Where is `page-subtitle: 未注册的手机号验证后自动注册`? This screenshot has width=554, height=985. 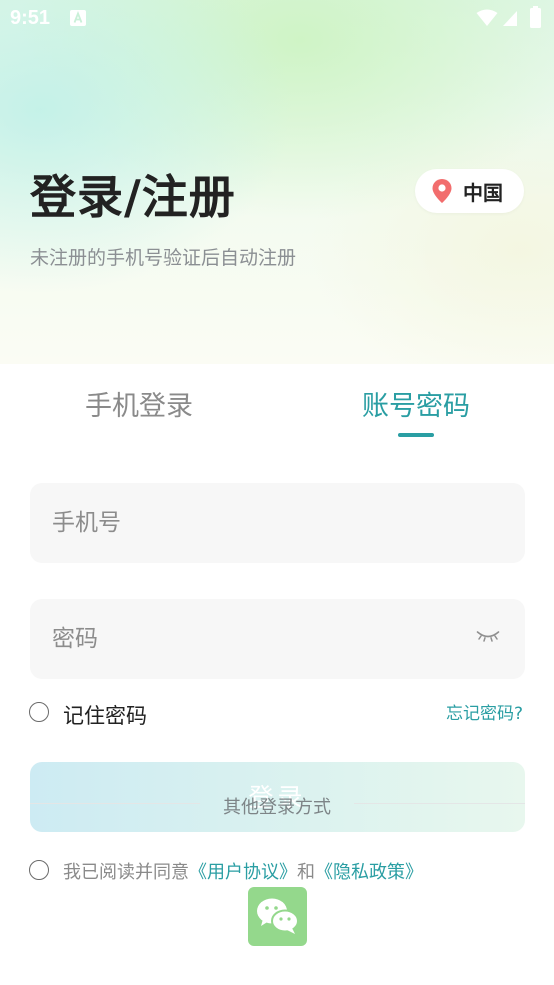
page-subtitle: 未注册的手机号验证后自动注册 is located at coordinates (163, 258).